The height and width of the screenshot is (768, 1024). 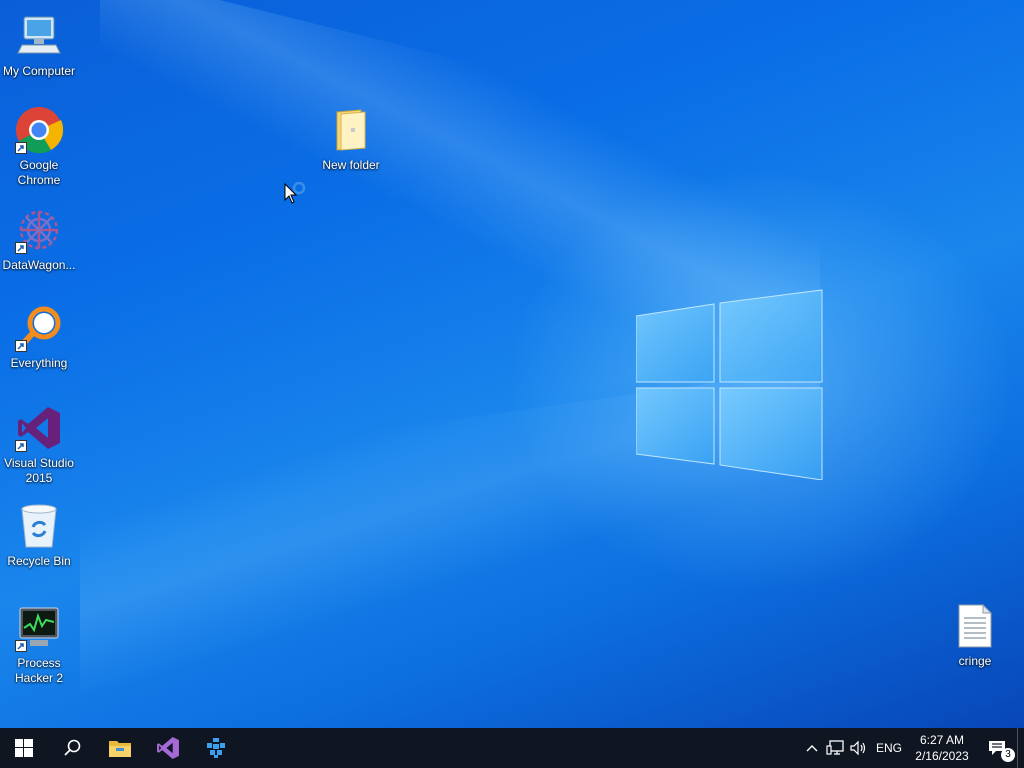 What do you see at coordinates (512, 748) in the screenshot?
I see `taskbar: ENG 6:27 AM 2/16/2023 3` at bounding box center [512, 748].